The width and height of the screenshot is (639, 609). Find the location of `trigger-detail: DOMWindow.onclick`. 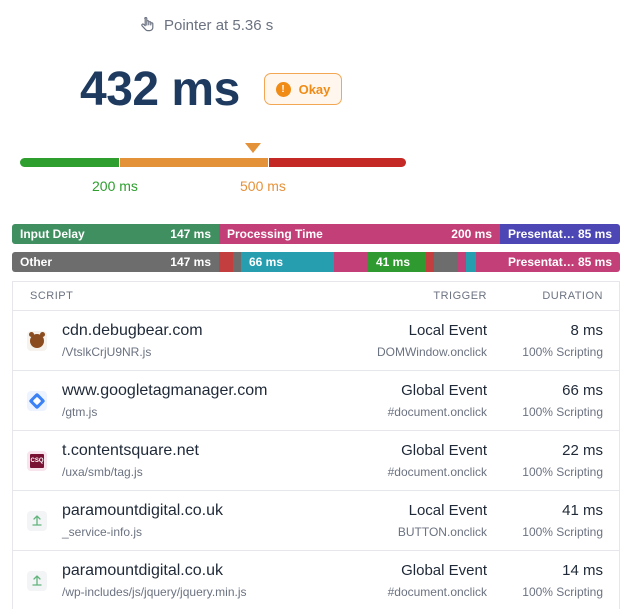

trigger-detail: DOMWindow.onclick is located at coordinates (431, 351).